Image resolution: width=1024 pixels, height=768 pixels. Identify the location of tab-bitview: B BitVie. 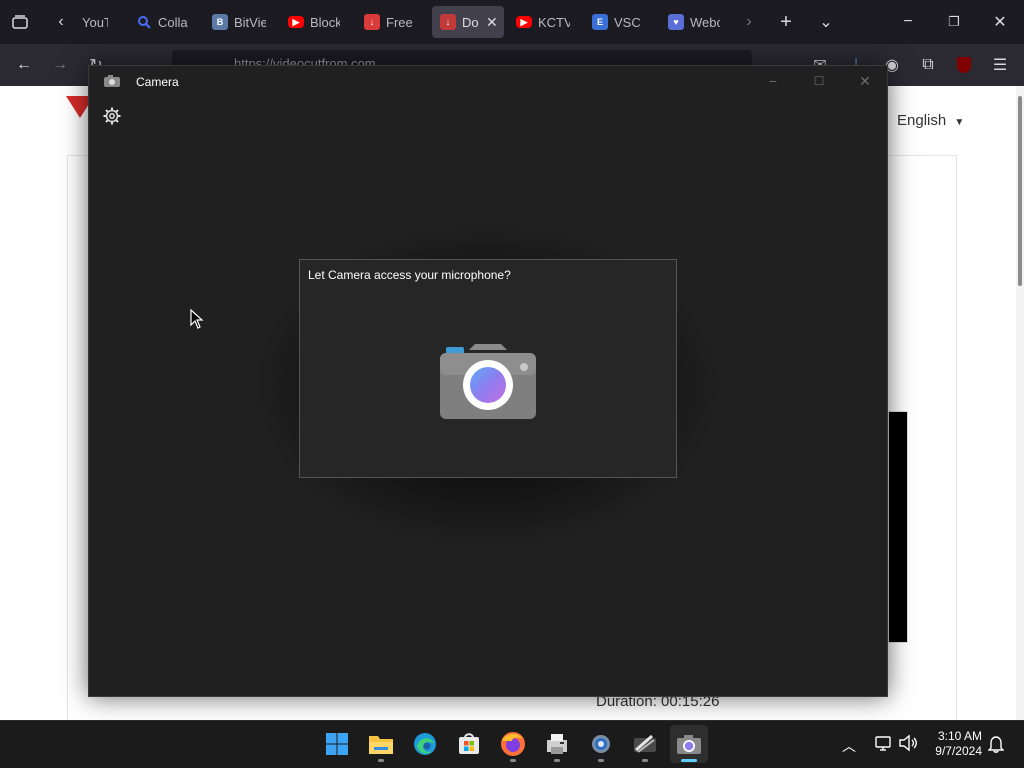
(240, 22).